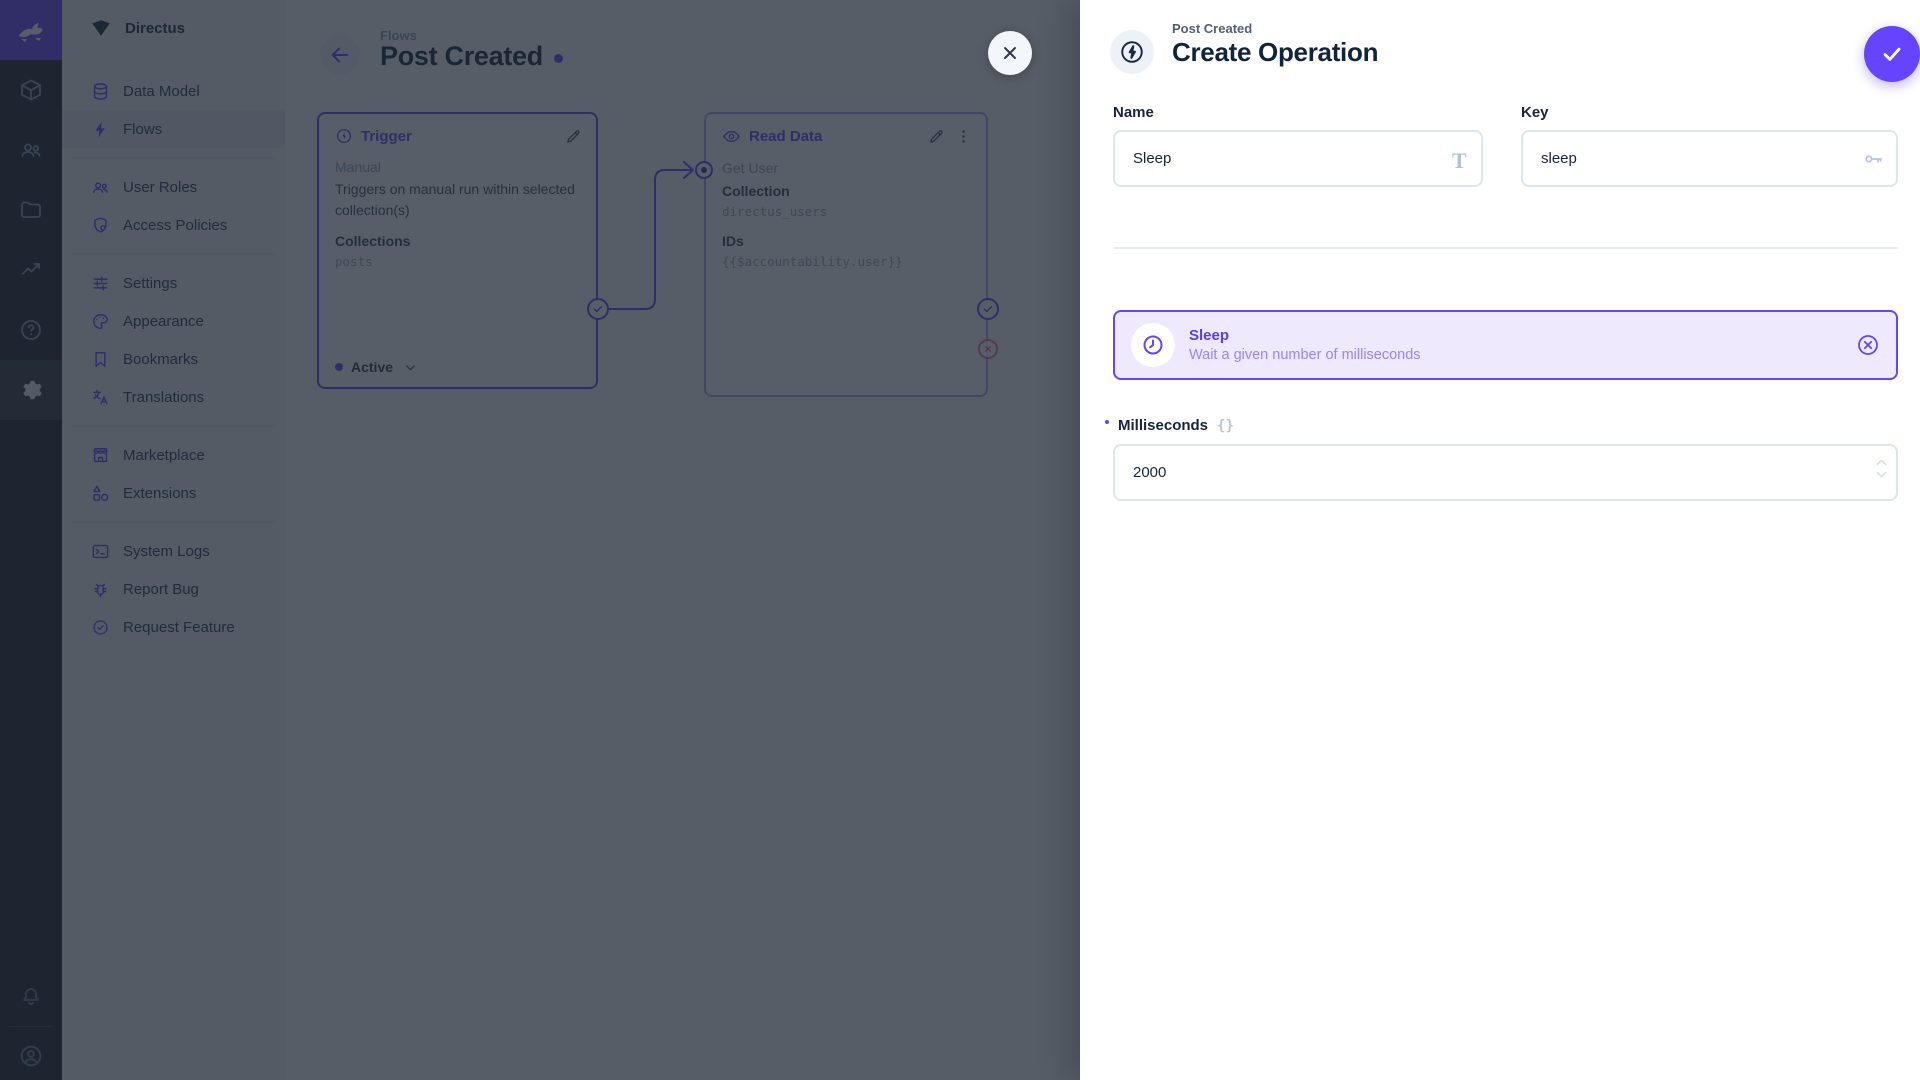  Describe the element at coordinates (1535, 112) in the screenshot. I see `key-field-label: Key` at that location.